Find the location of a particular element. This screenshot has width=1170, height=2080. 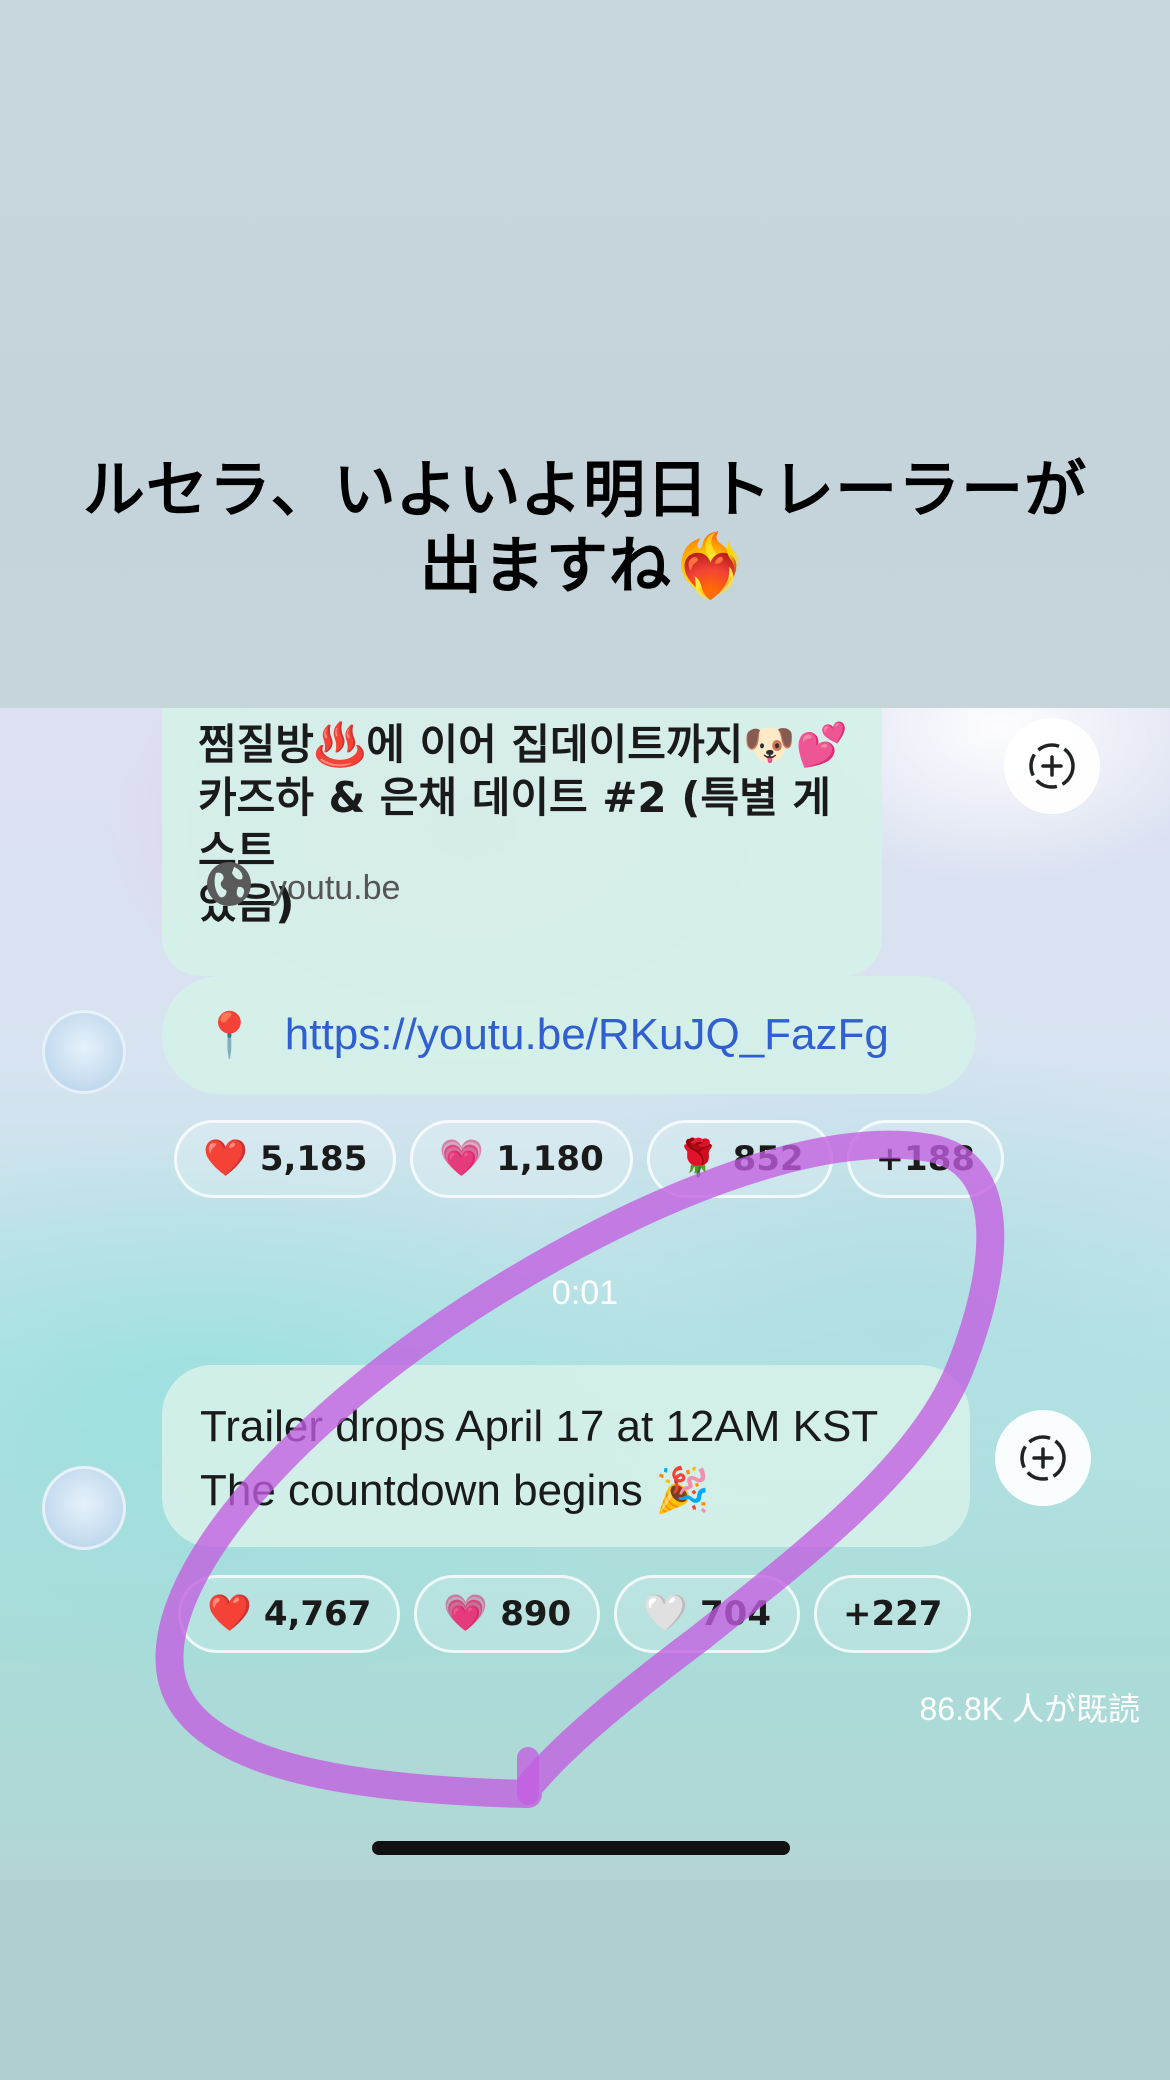

home-indicator is located at coordinates (581, 1848).